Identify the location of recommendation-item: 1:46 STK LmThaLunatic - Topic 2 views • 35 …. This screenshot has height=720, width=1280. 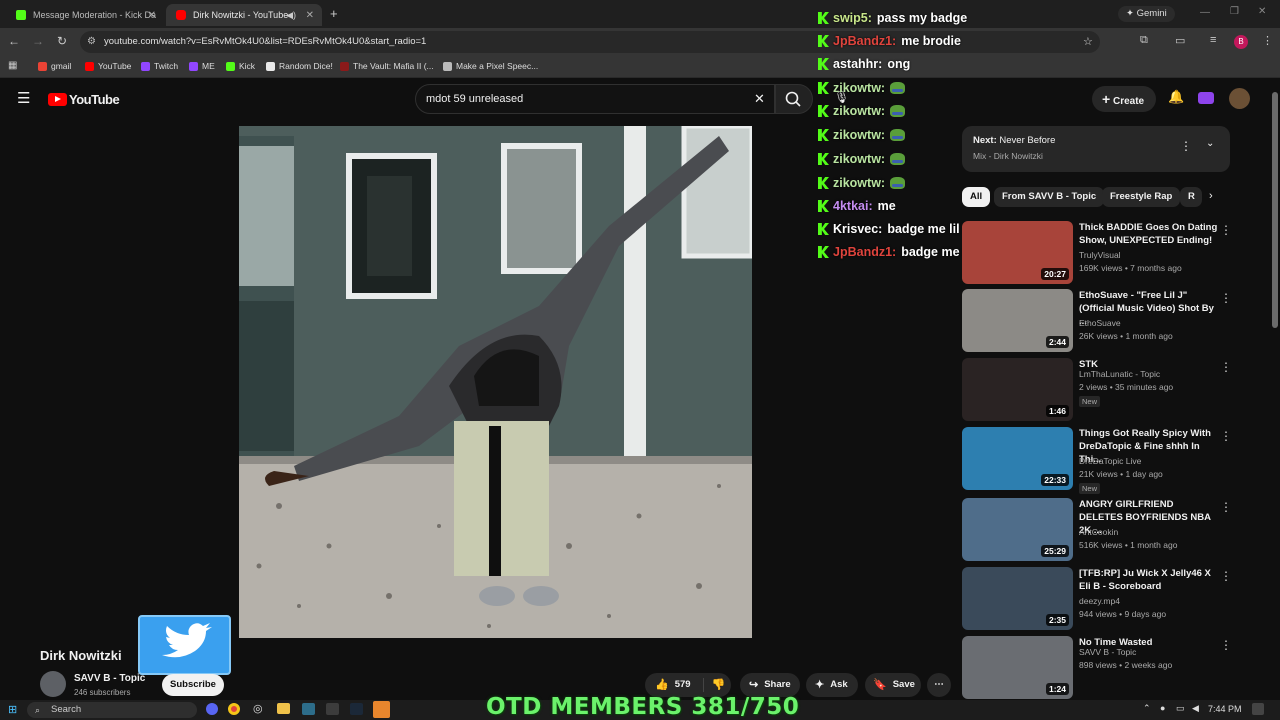
(1097, 390).